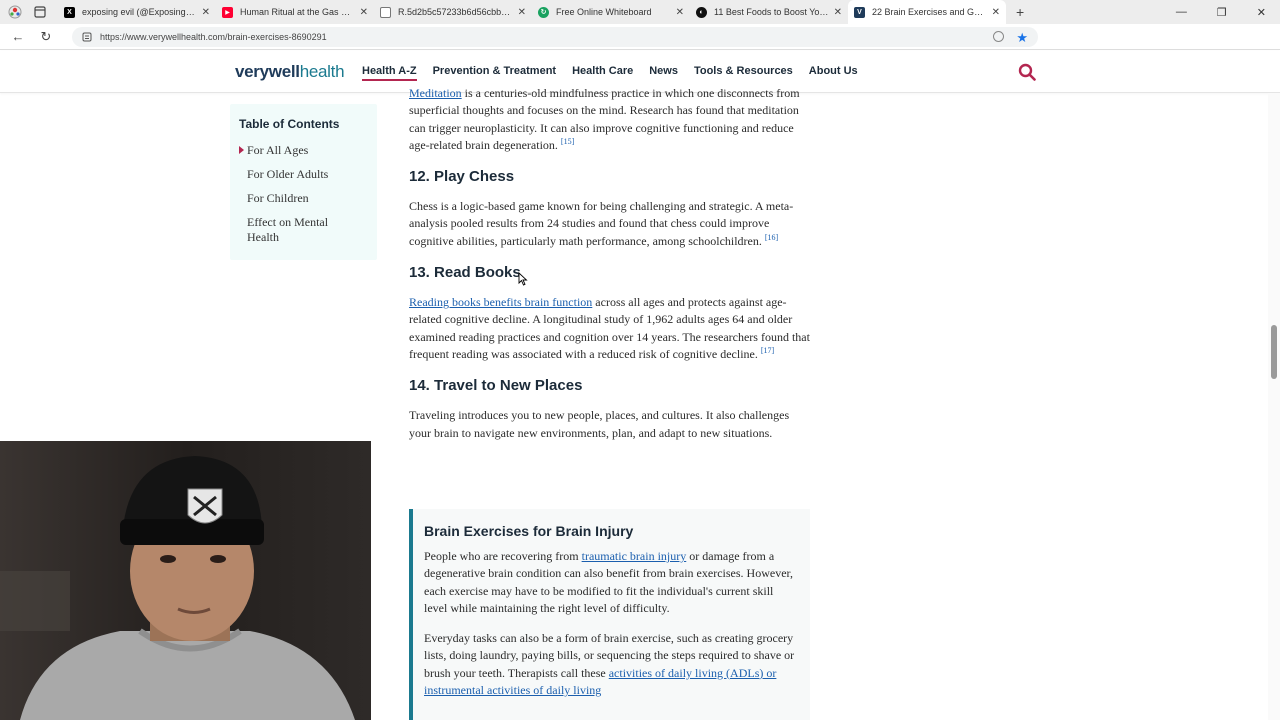  Describe the element at coordinates (267, 71) in the screenshot. I see `logo-word-verywell: verywell` at that location.